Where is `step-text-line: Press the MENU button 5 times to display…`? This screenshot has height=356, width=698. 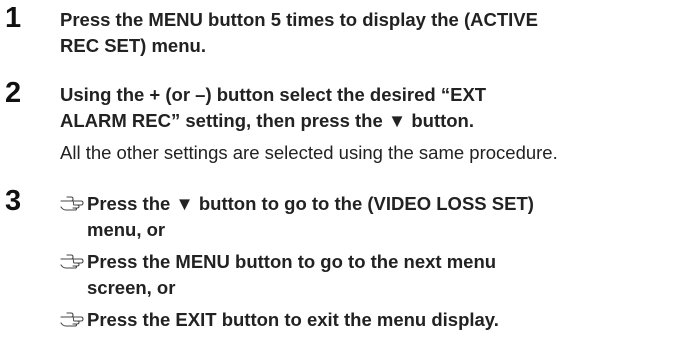 step-text-line: Press the MENU button 5 times to display… is located at coordinates (299, 19).